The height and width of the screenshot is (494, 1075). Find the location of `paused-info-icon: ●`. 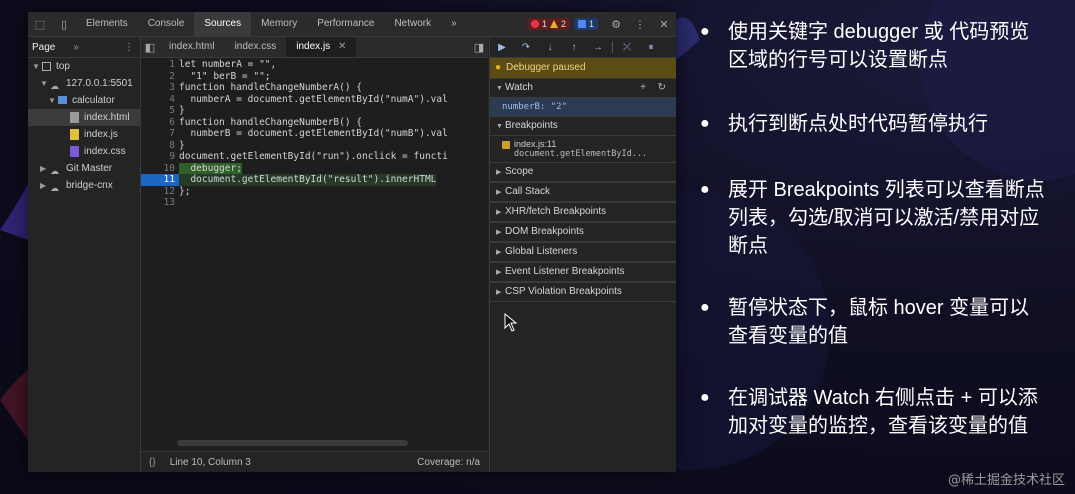

paused-info-icon: ● is located at coordinates (498, 67).